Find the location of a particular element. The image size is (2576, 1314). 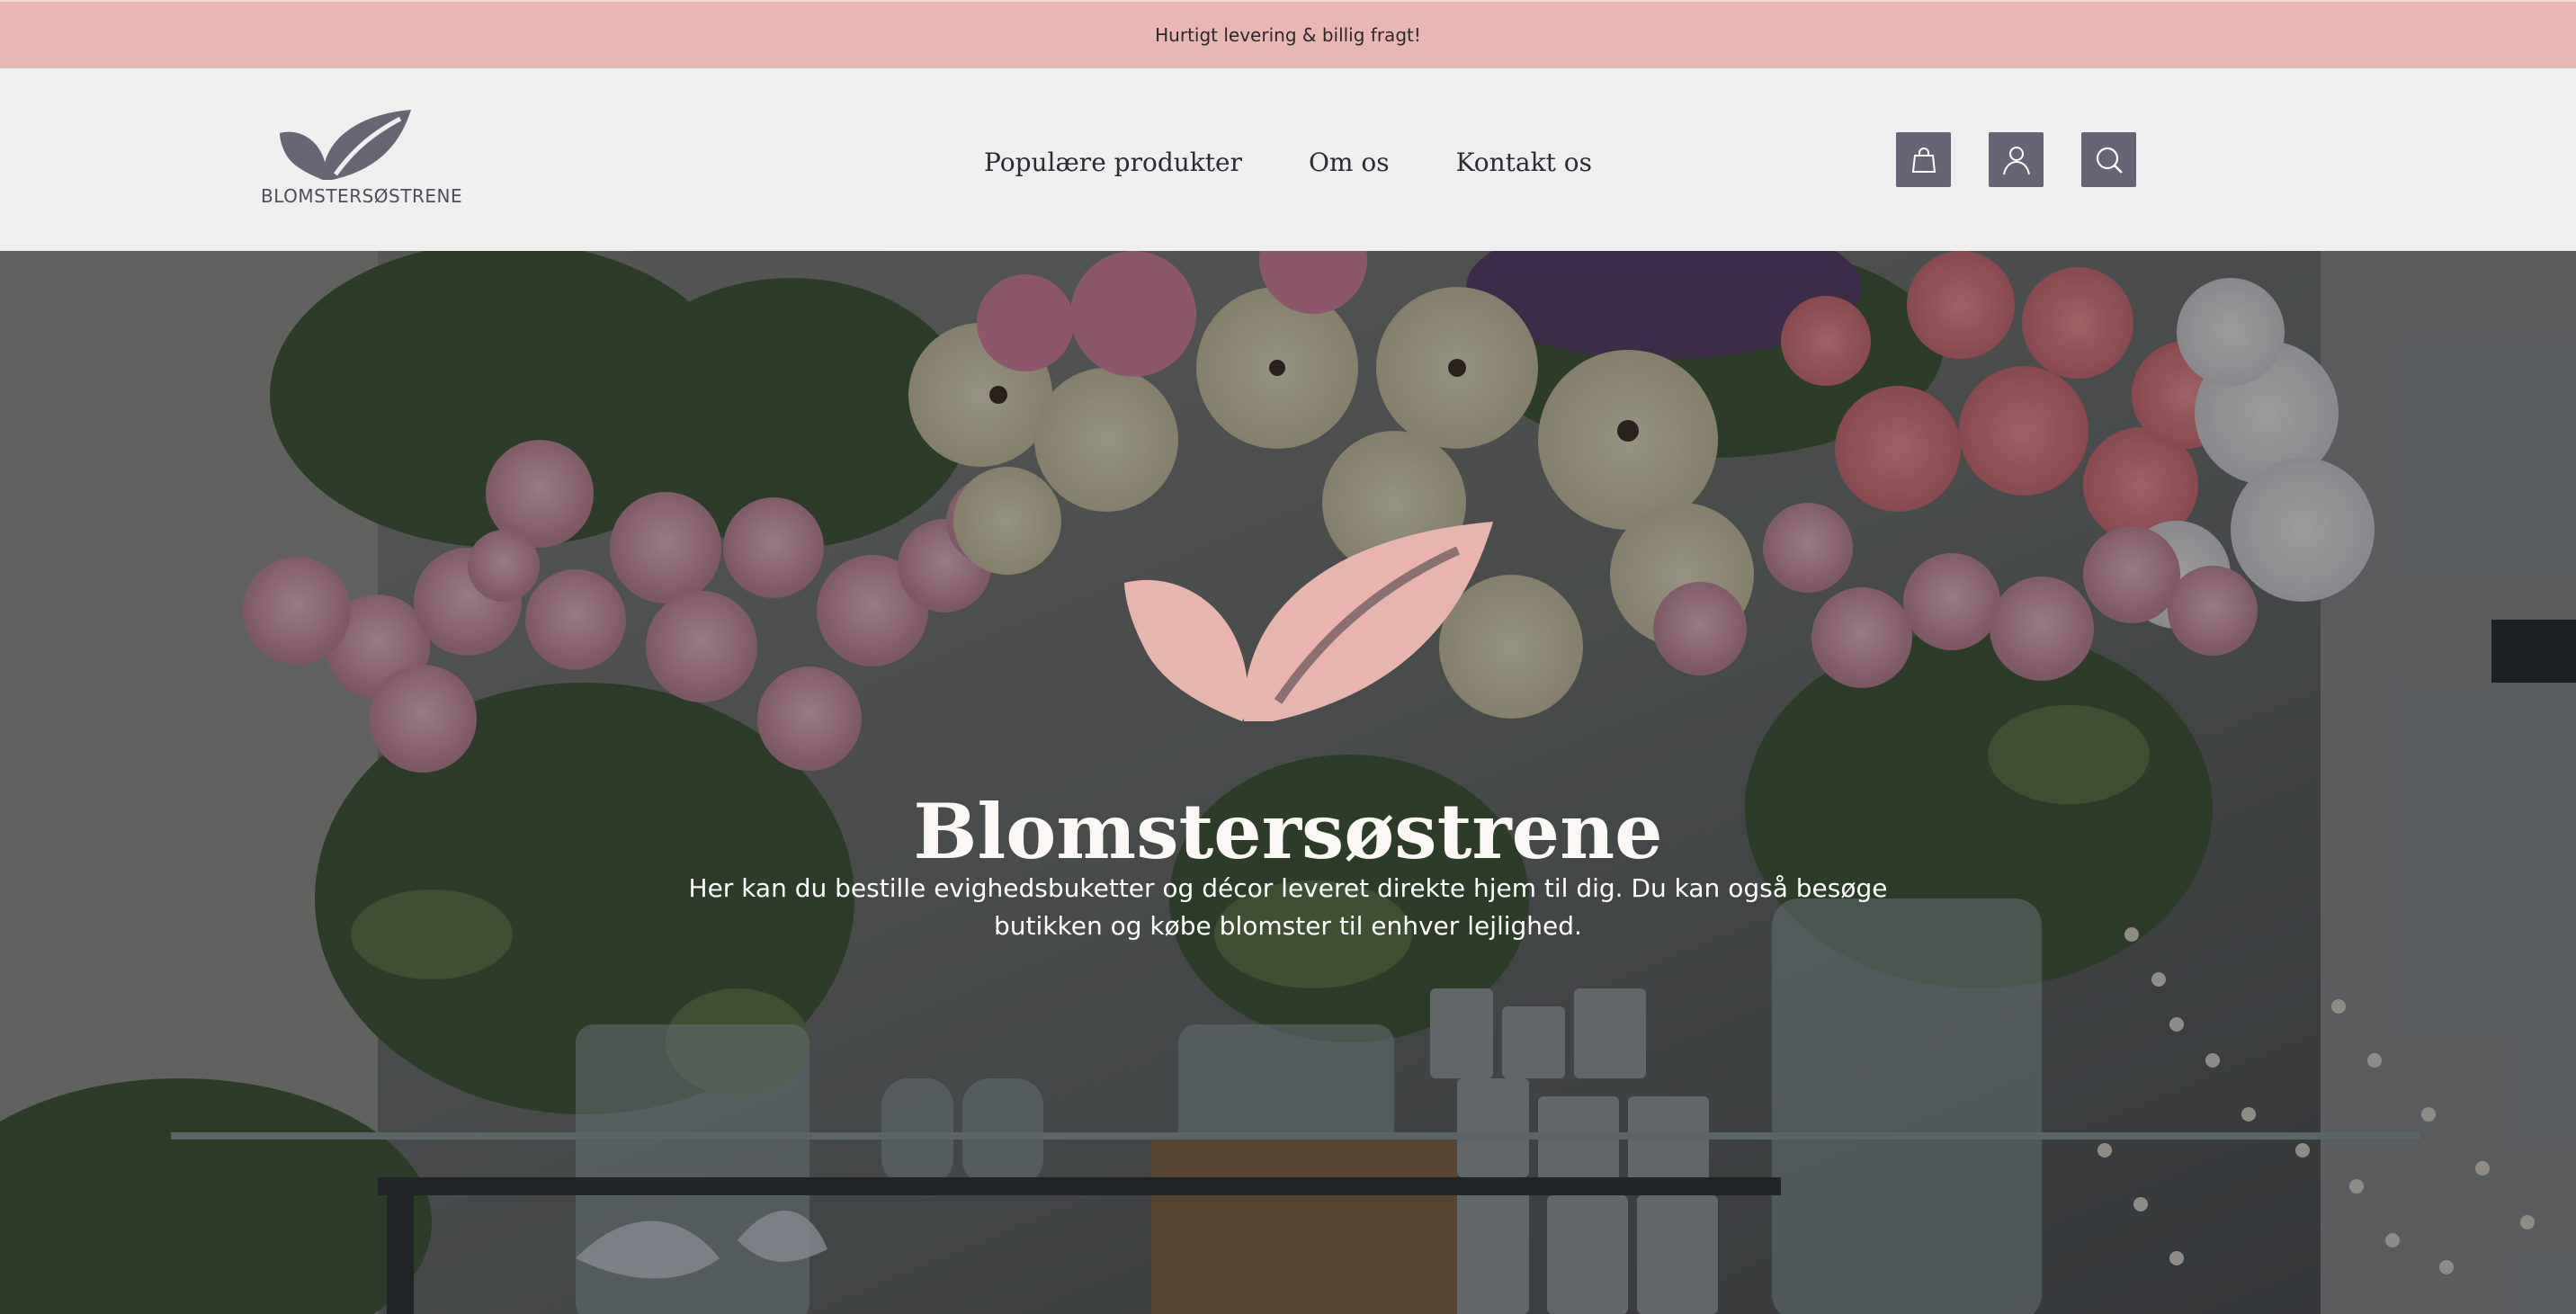

announcement-text: Hurtigt levering & billig fragt! is located at coordinates (1288, 35).